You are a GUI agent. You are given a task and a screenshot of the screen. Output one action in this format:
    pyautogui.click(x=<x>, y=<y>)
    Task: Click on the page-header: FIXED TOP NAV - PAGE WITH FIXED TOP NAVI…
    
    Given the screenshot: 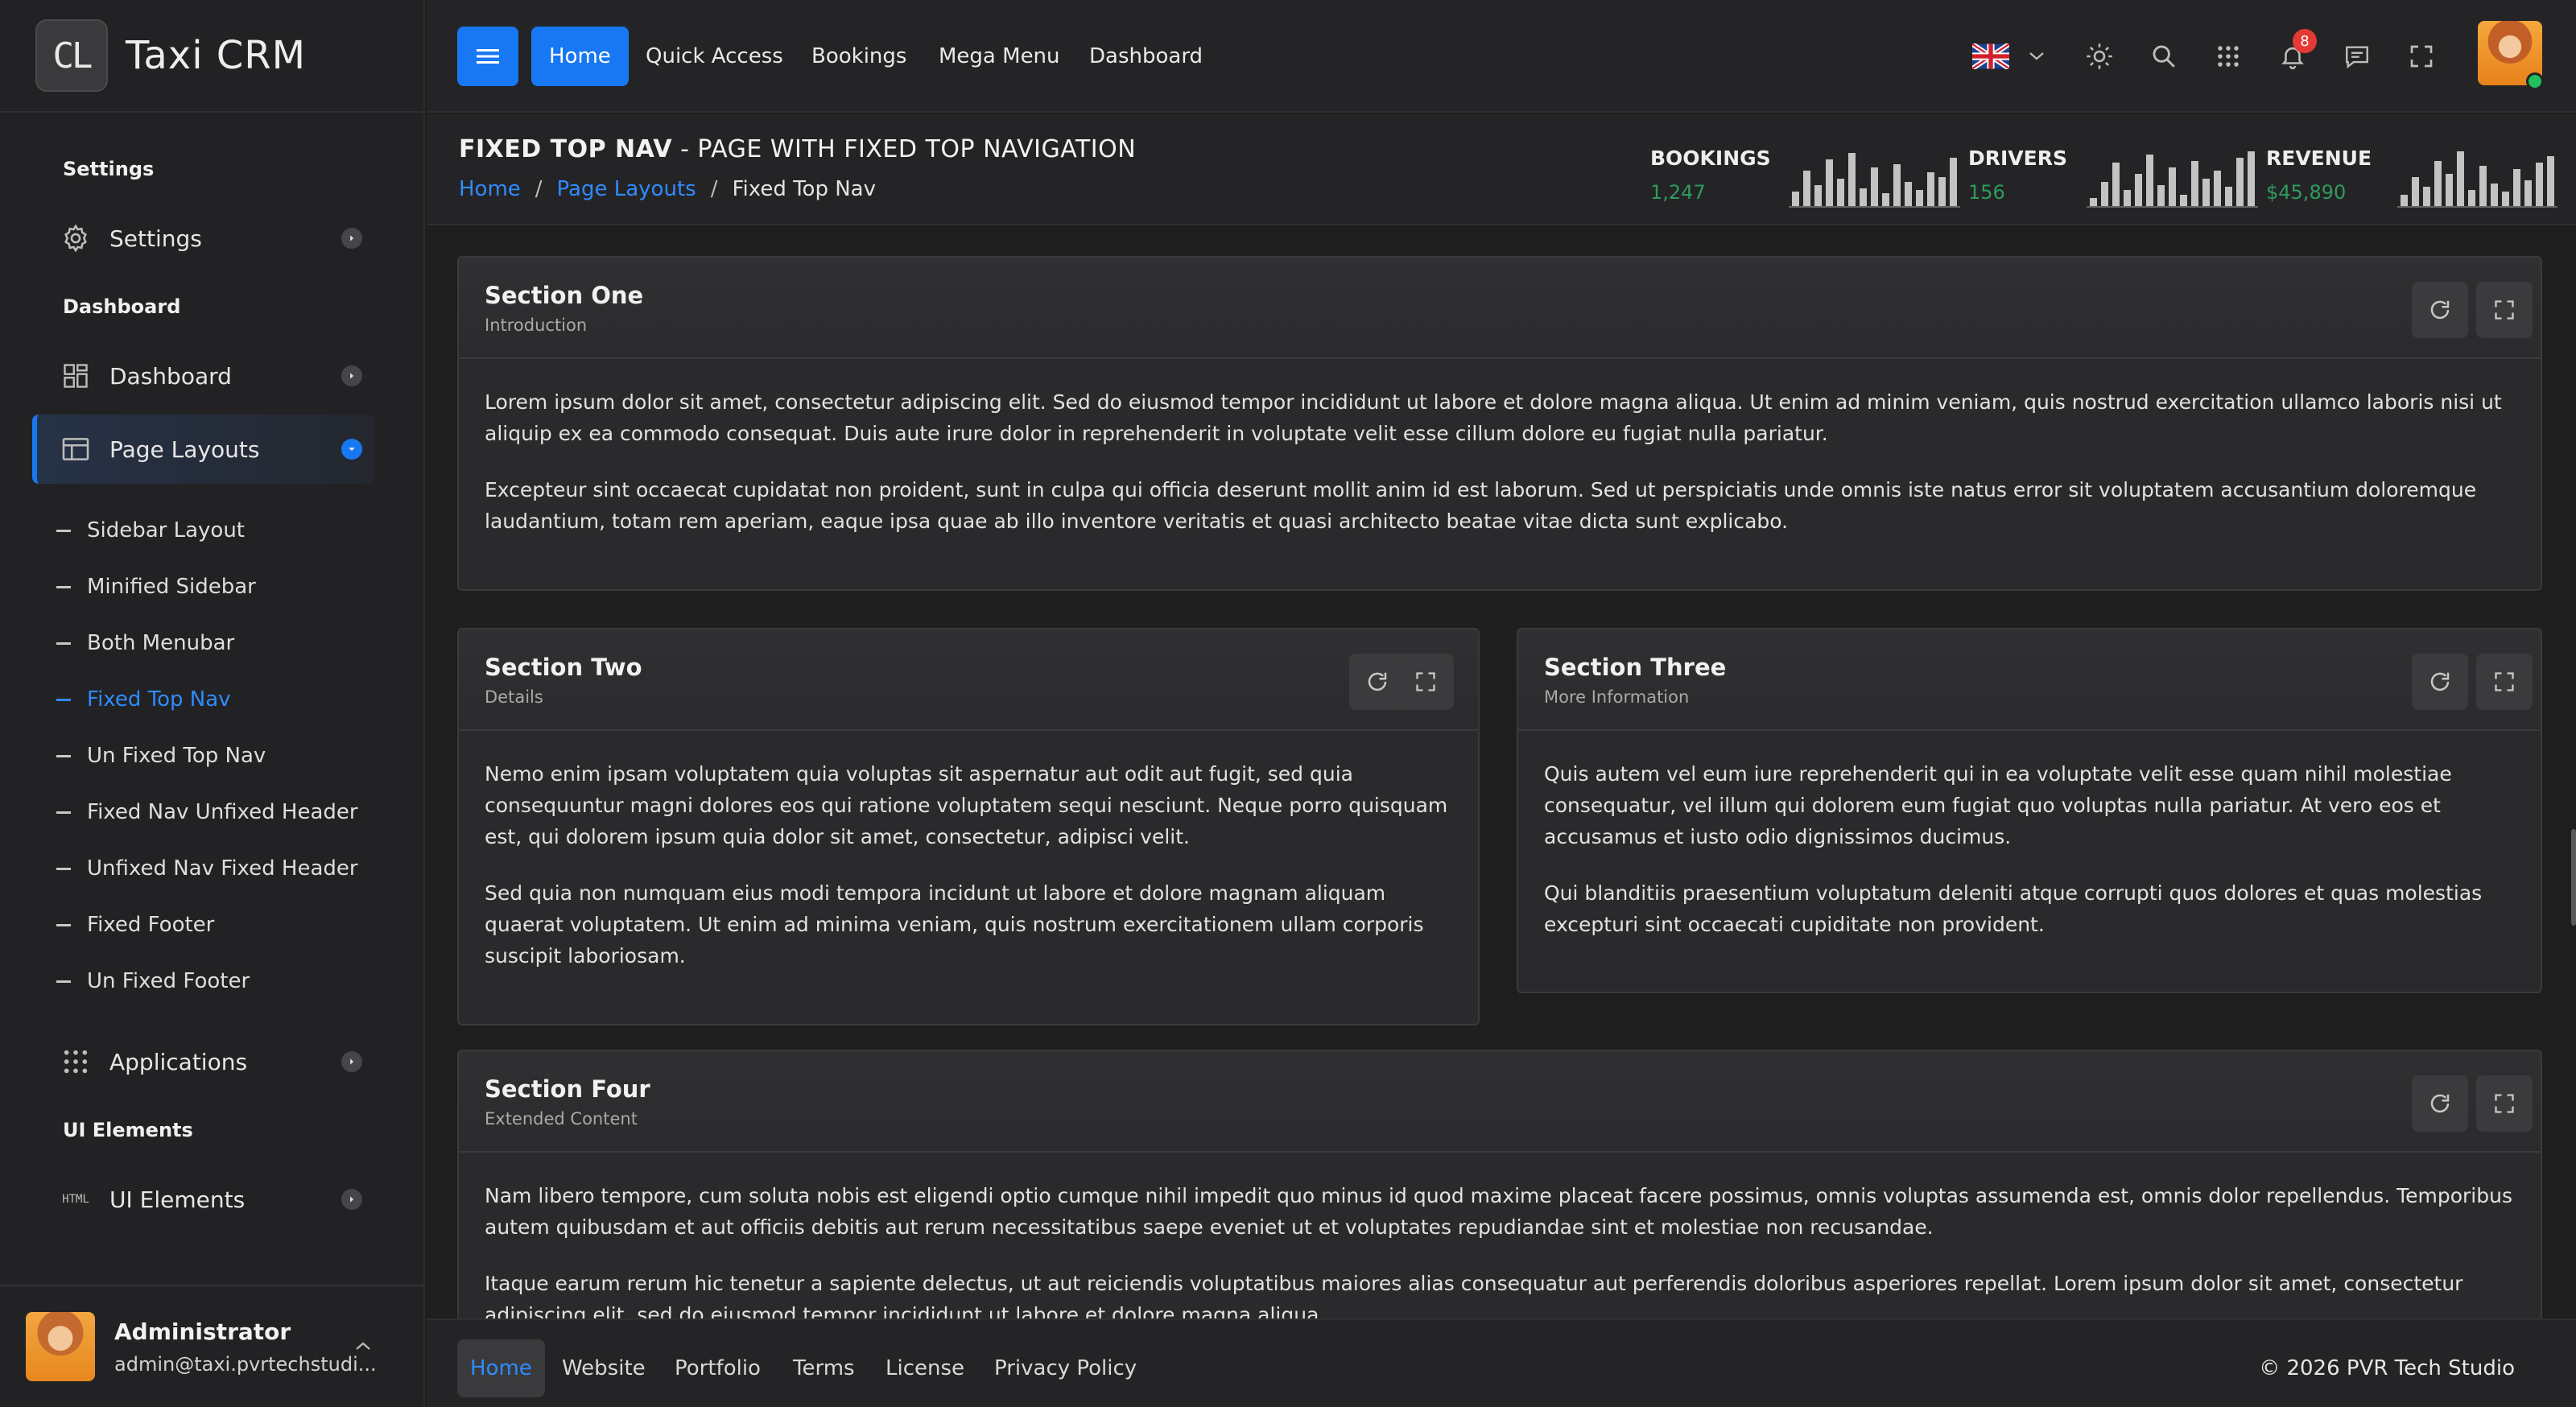 What is the action you would take?
    pyautogui.click(x=1501, y=169)
    